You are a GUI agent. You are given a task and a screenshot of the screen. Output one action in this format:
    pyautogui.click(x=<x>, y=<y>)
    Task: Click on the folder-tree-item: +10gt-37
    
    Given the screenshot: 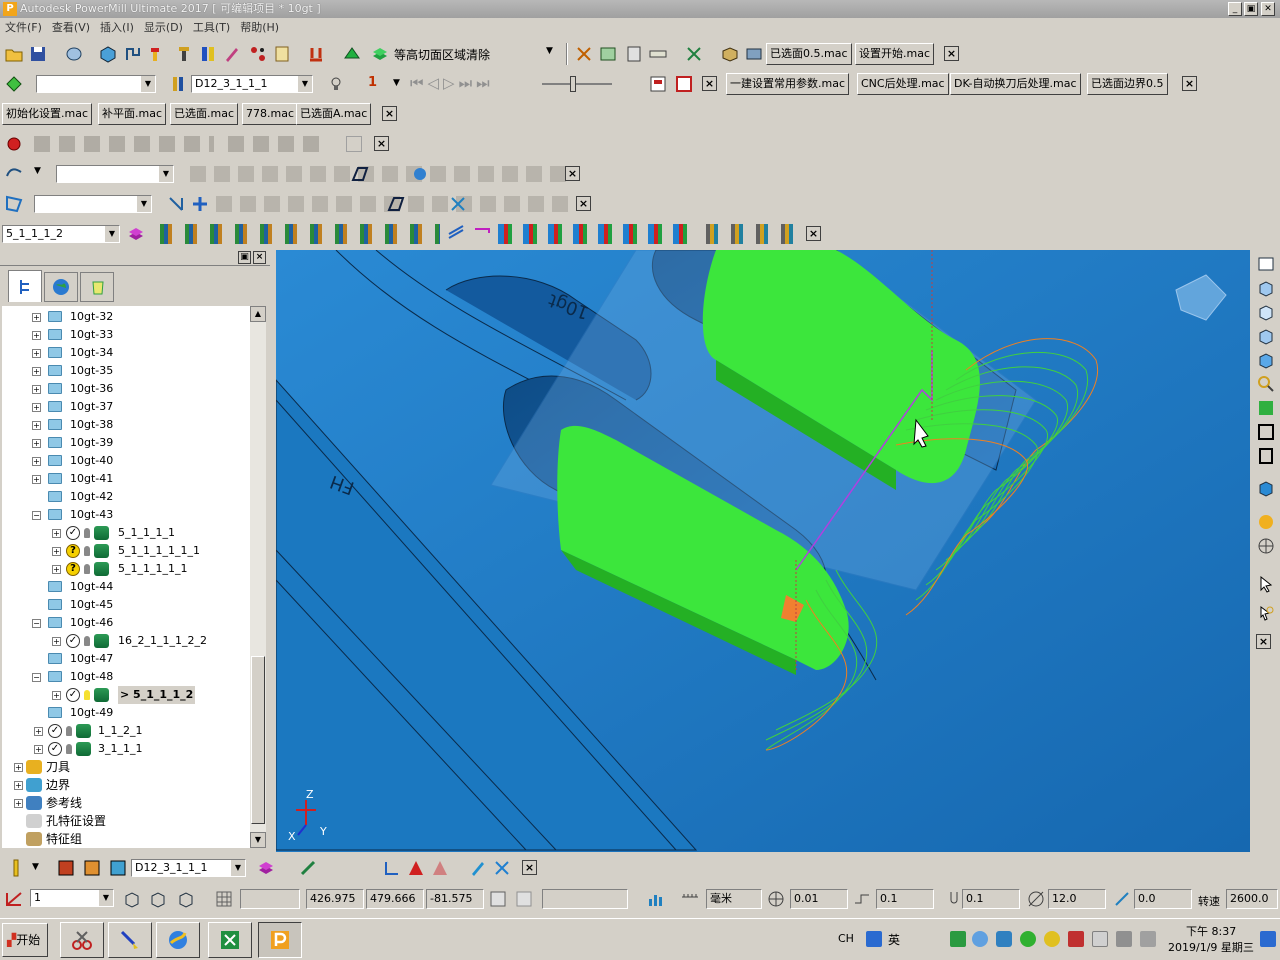 What is the action you would take?
    pyautogui.click(x=125, y=407)
    